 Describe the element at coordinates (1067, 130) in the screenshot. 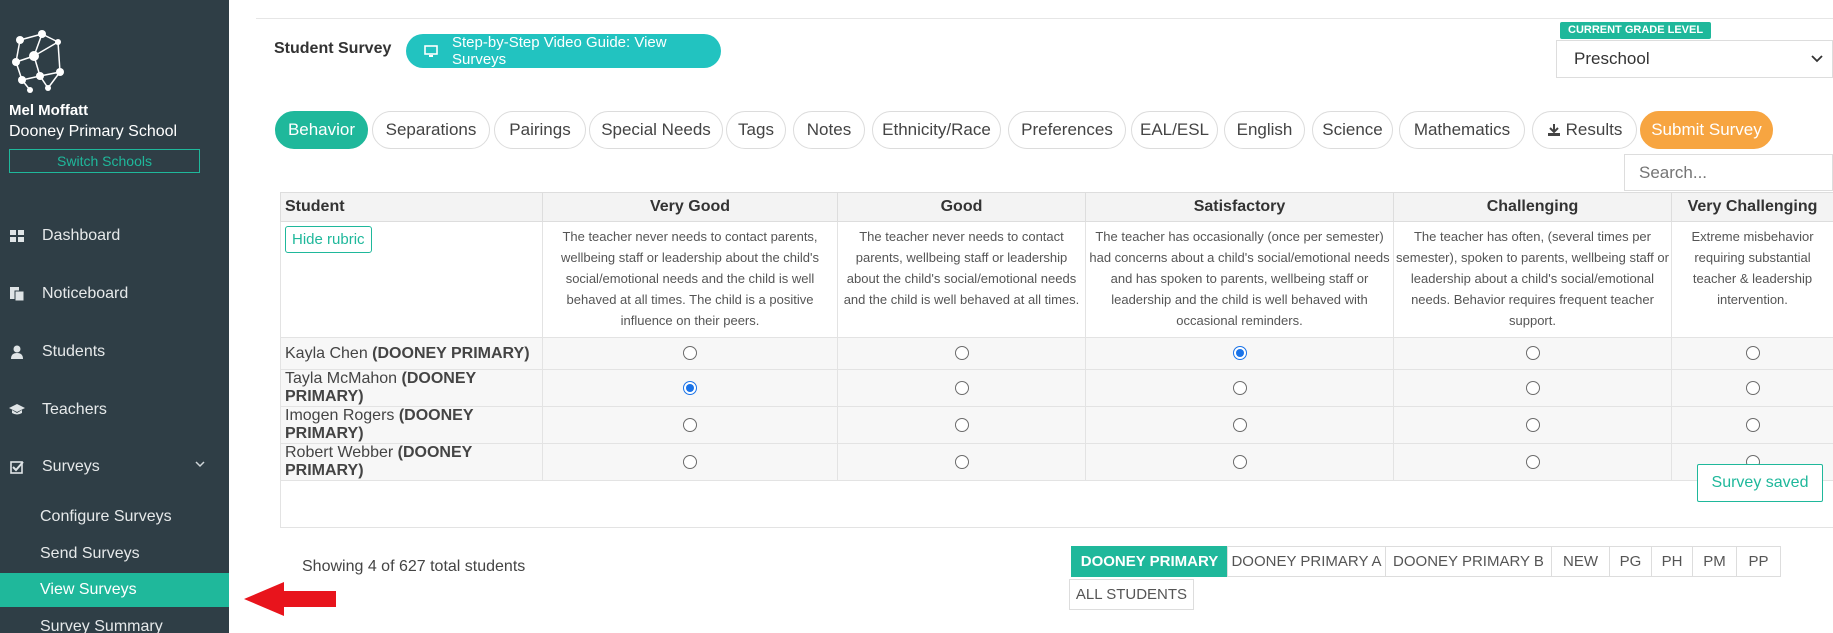

I see `tab-preferences: Preferences` at that location.